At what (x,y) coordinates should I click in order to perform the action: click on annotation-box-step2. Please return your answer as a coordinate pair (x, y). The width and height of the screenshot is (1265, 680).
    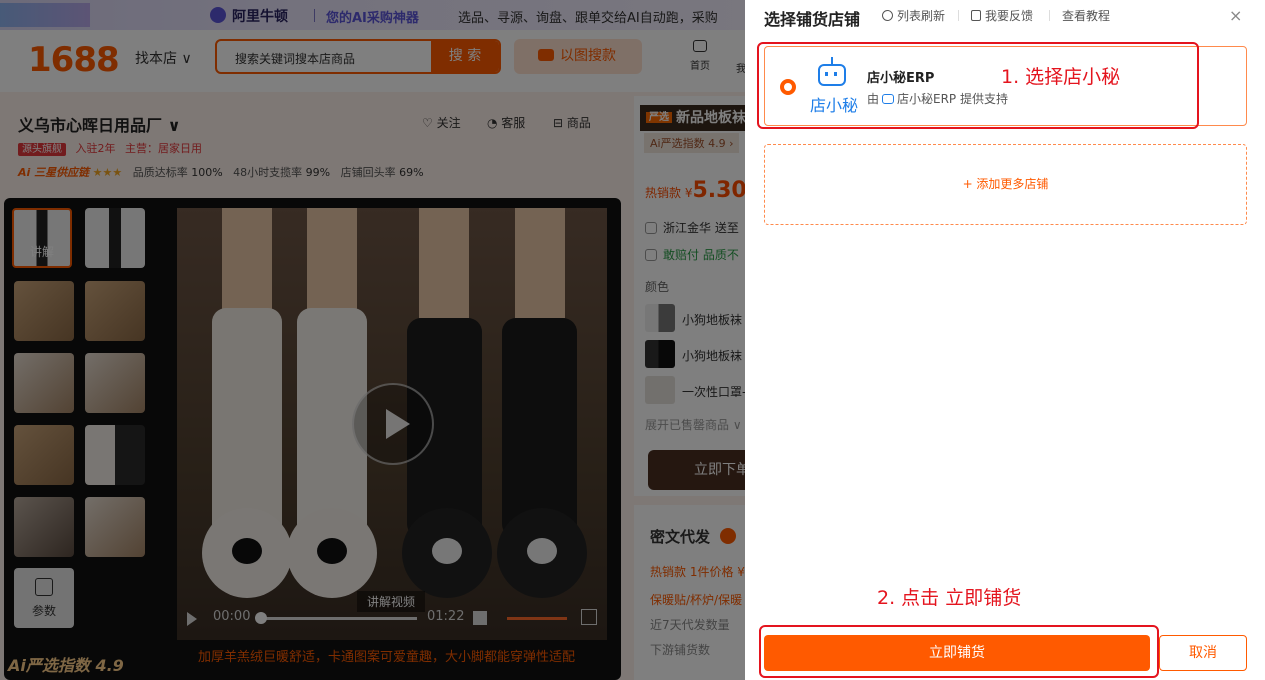
    Looking at the image, I should click on (959, 651).